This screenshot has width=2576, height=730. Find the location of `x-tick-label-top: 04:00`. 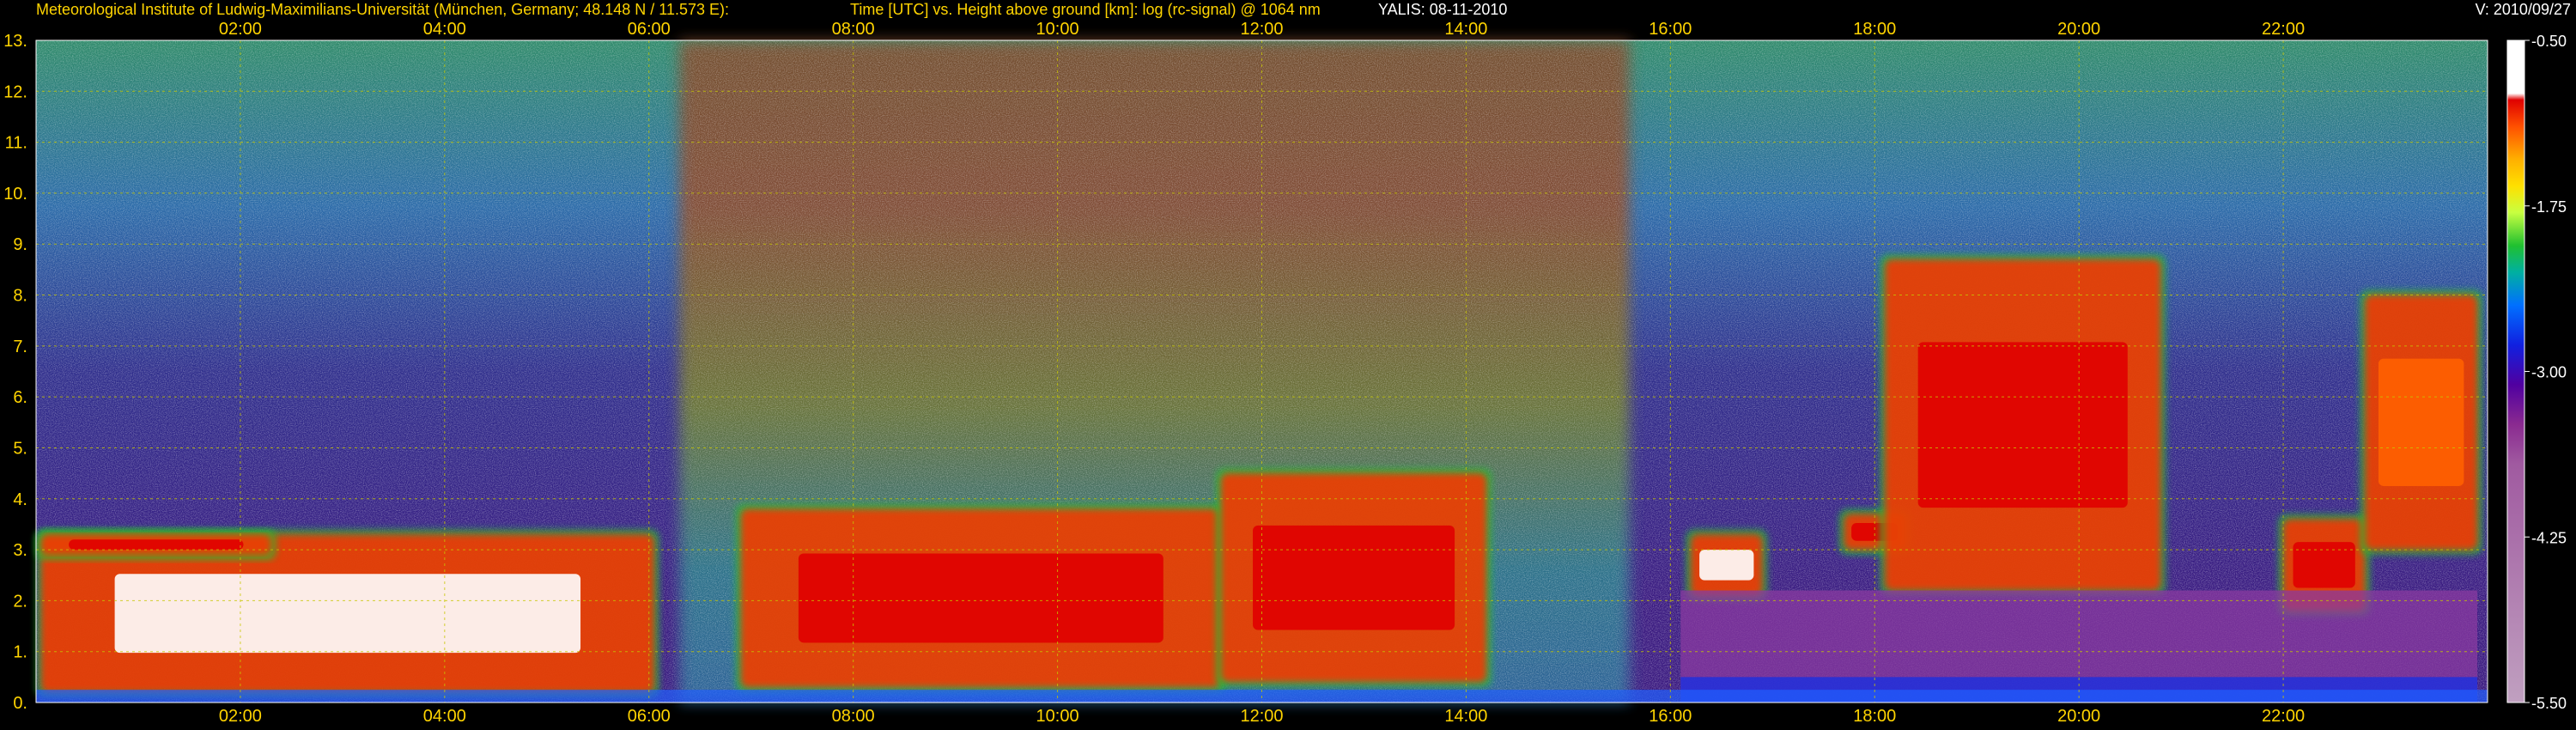

x-tick-label-top: 04:00 is located at coordinates (444, 29).